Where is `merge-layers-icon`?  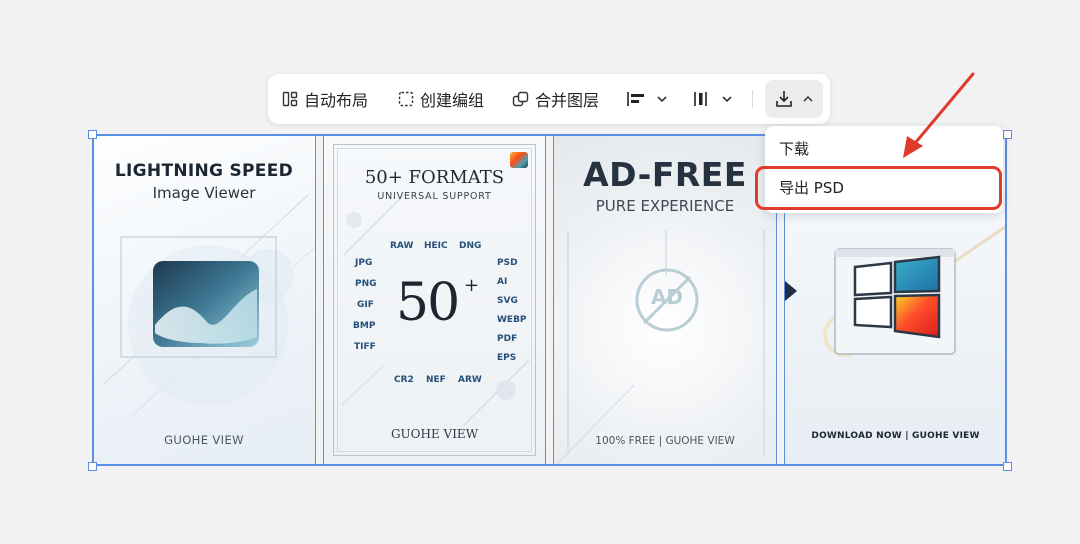 merge-layers-icon is located at coordinates (520, 98).